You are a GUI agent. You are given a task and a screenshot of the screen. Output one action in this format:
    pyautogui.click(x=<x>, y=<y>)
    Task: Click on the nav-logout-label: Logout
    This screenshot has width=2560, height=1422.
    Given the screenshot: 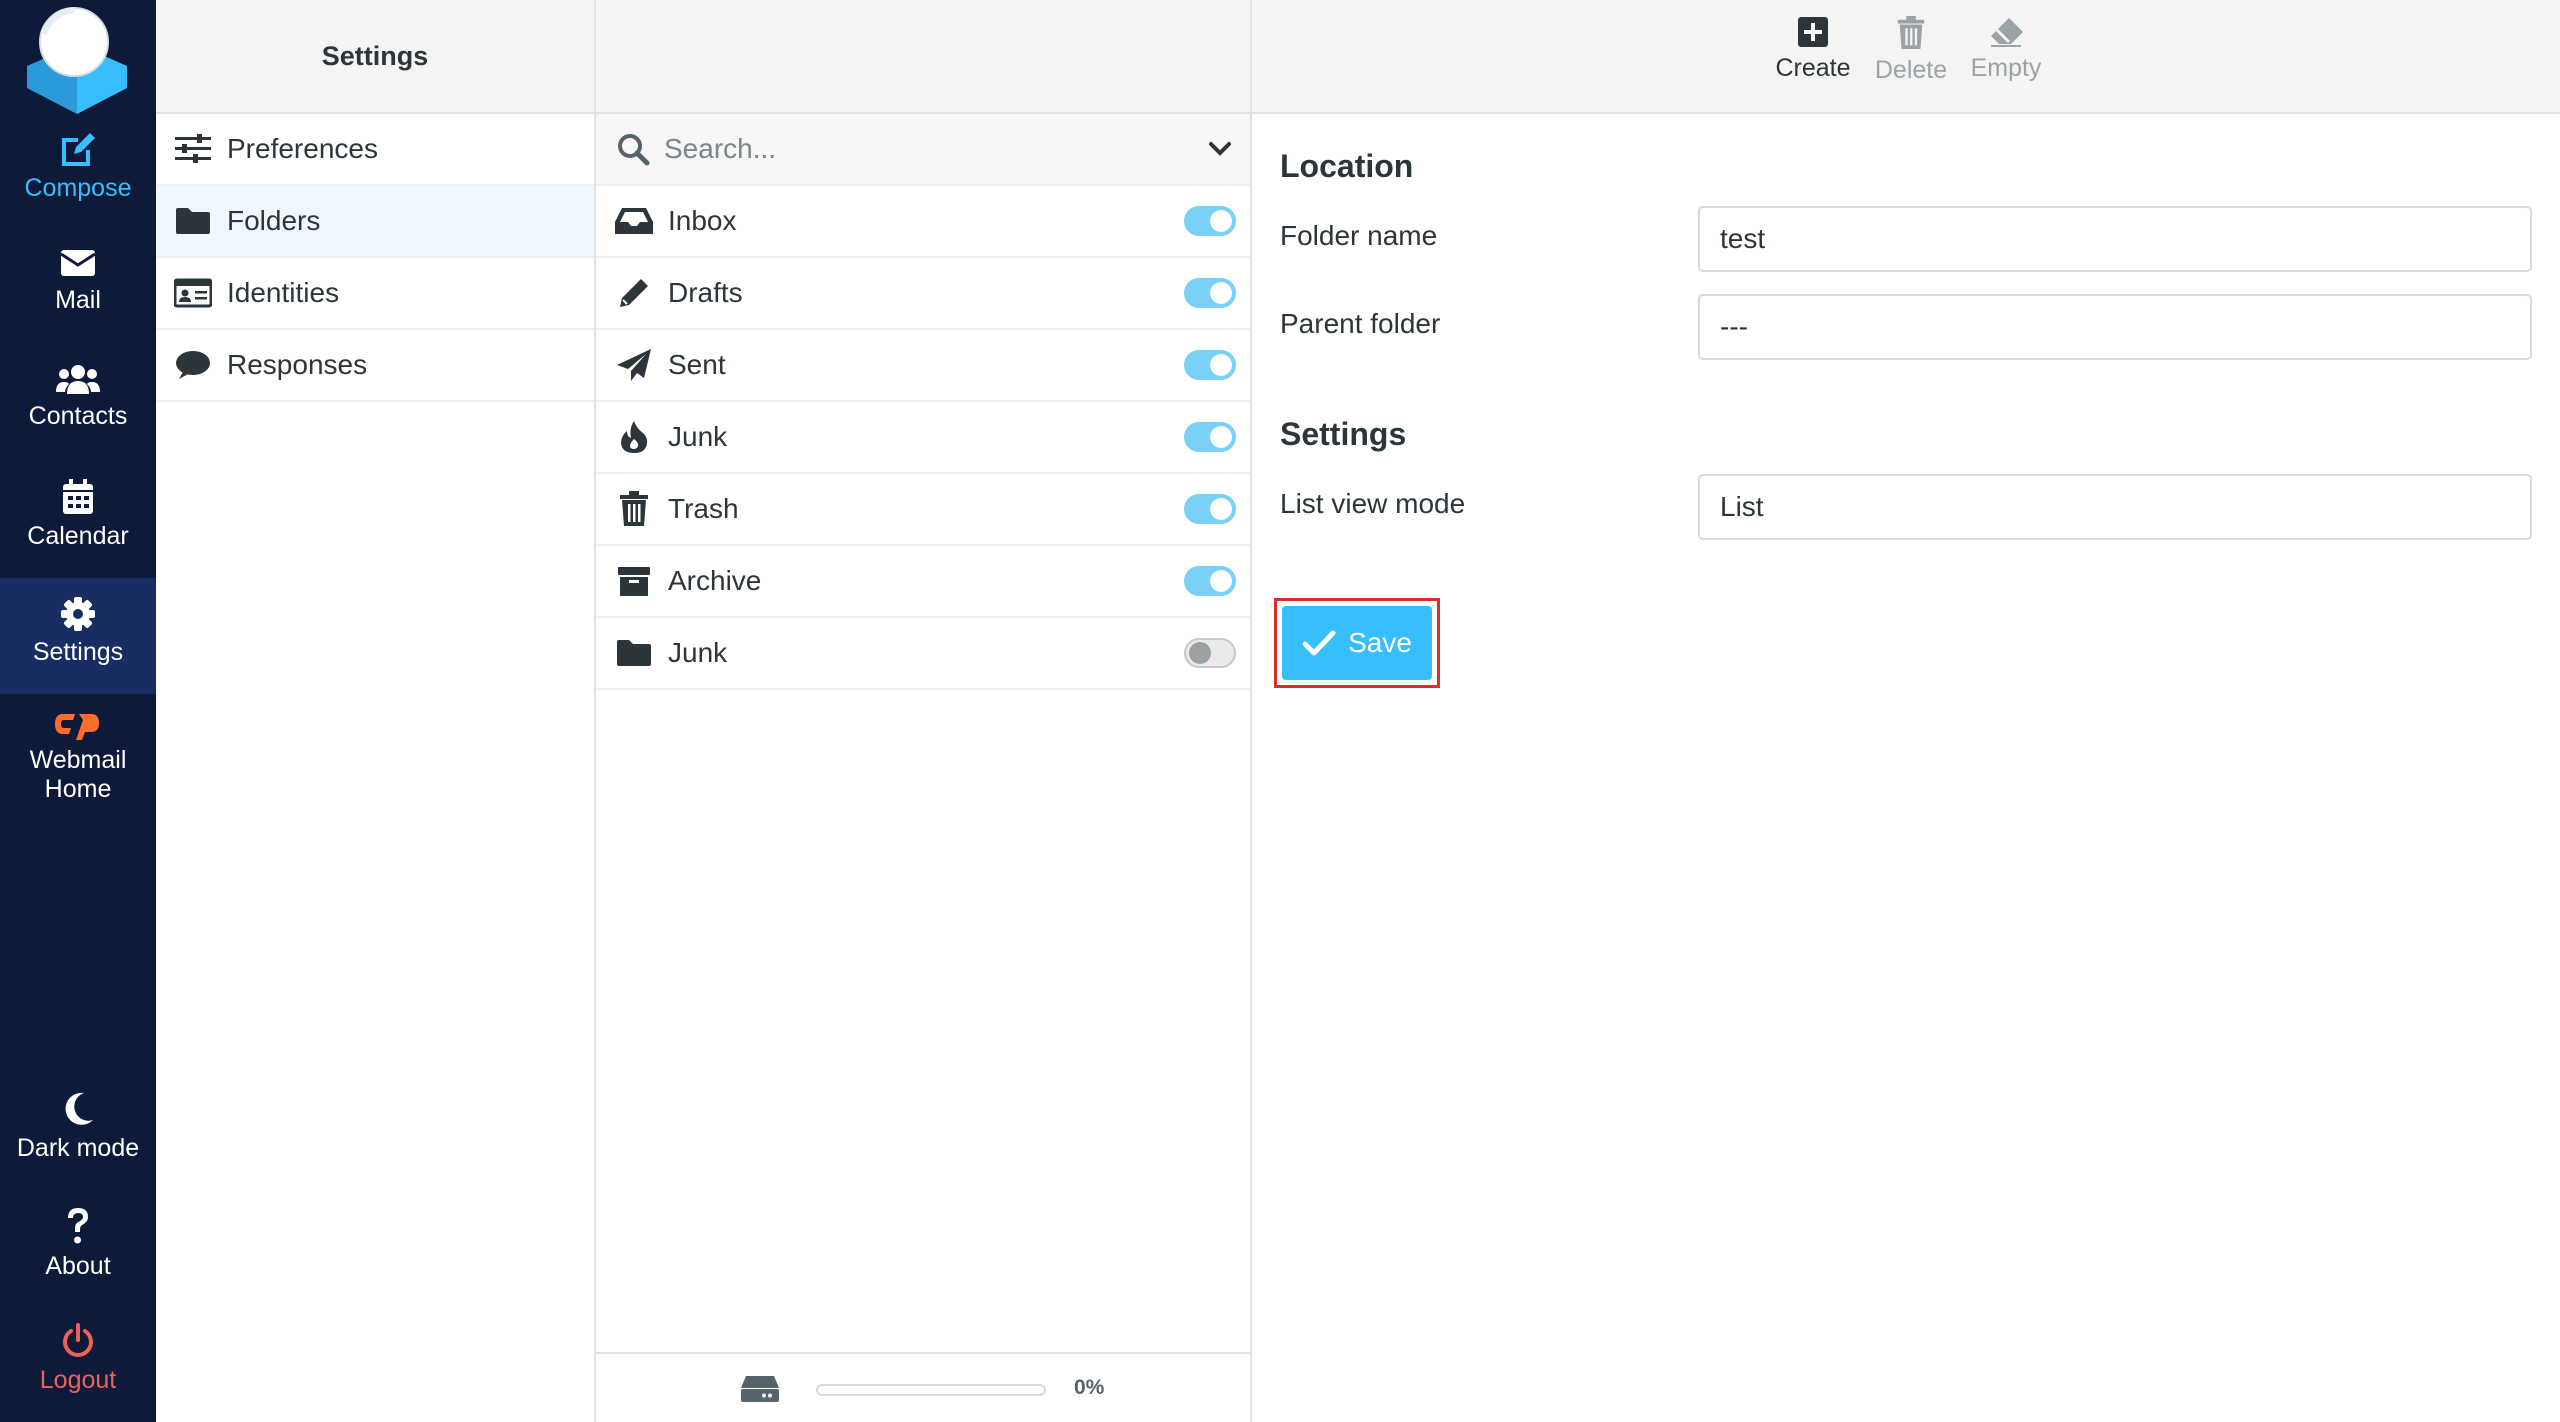 What is the action you would take?
    pyautogui.click(x=78, y=1380)
    